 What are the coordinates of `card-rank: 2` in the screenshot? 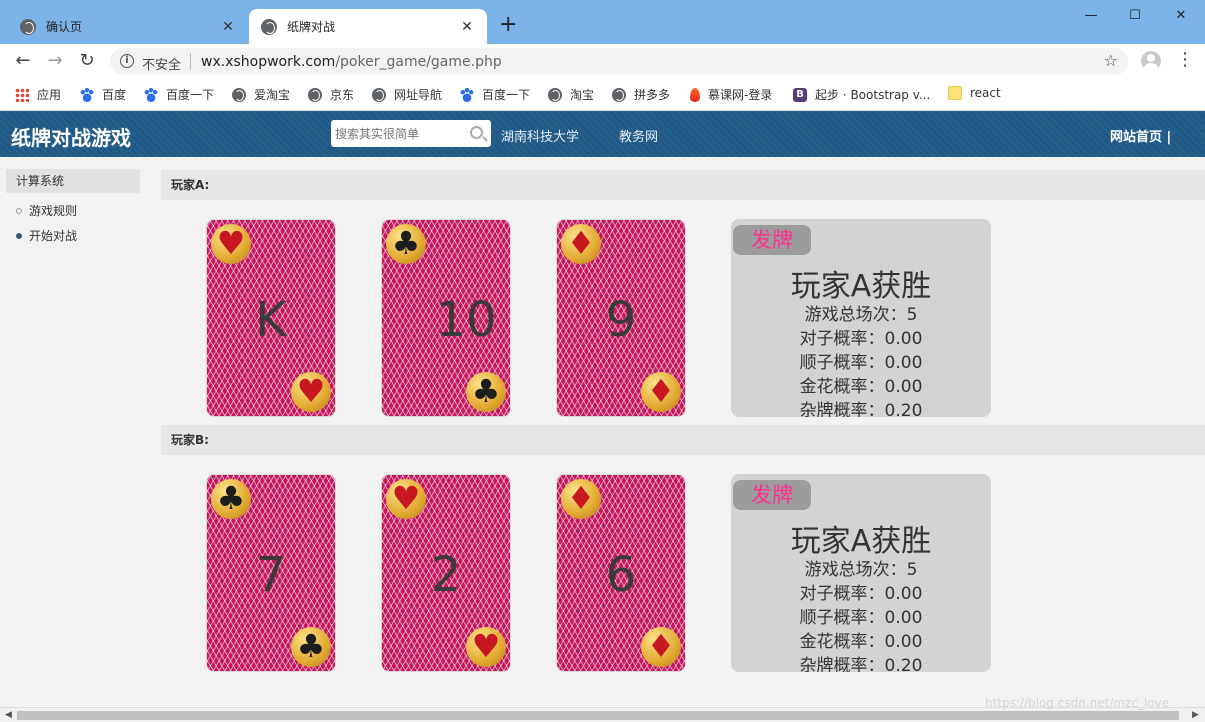 It's located at (446, 575).